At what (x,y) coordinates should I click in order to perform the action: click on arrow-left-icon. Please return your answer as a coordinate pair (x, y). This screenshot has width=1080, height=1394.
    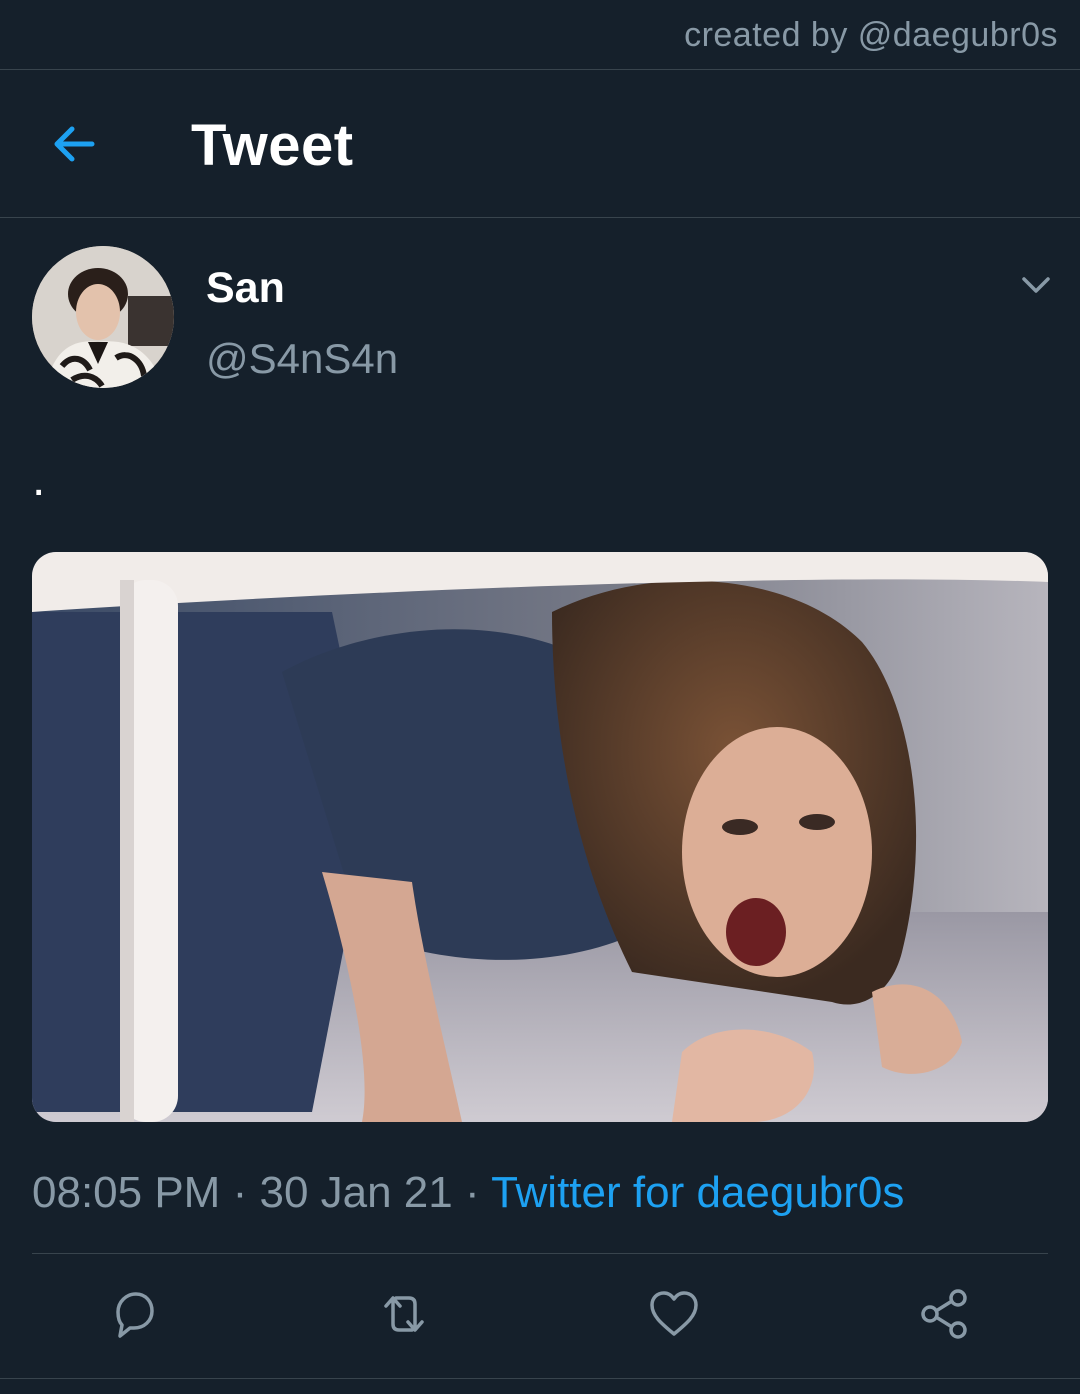
    Looking at the image, I should click on (74, 144).